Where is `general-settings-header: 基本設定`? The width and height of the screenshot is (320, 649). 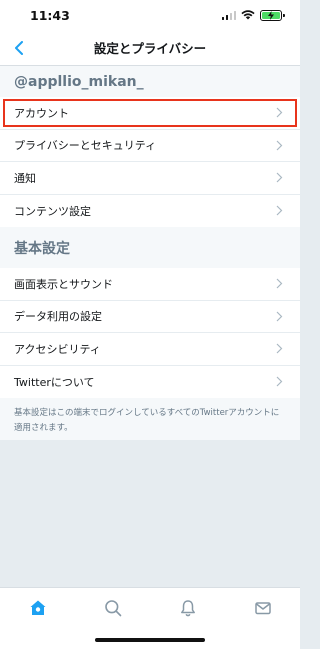
general-settings-header: 基本設定 is located at coordinates (150, 247).